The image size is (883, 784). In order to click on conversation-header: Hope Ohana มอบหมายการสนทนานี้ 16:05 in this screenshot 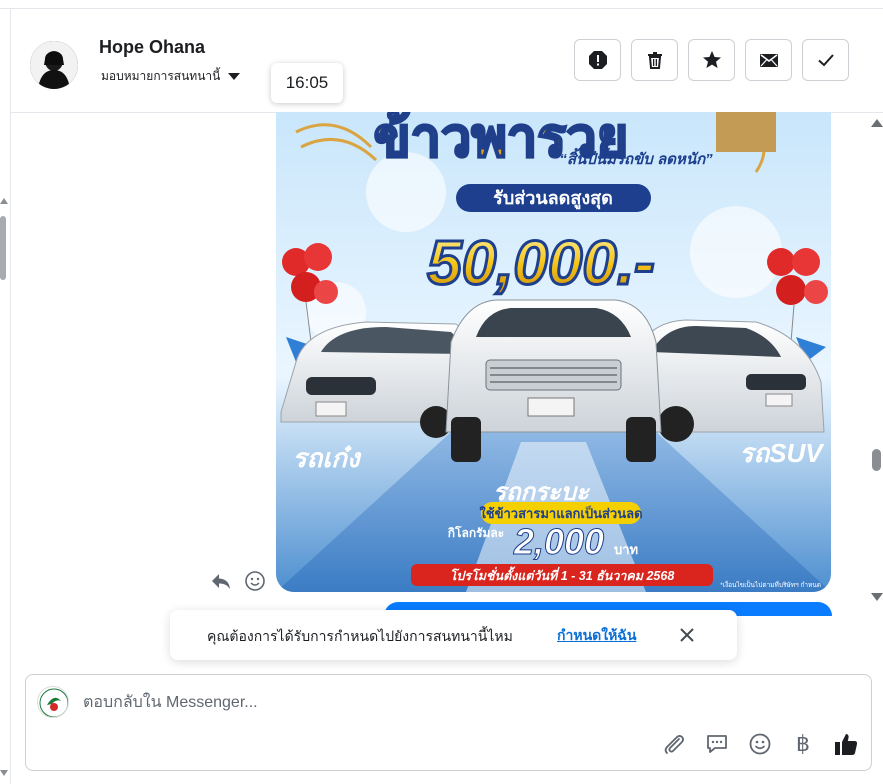, I will do `click(447, 61)`.